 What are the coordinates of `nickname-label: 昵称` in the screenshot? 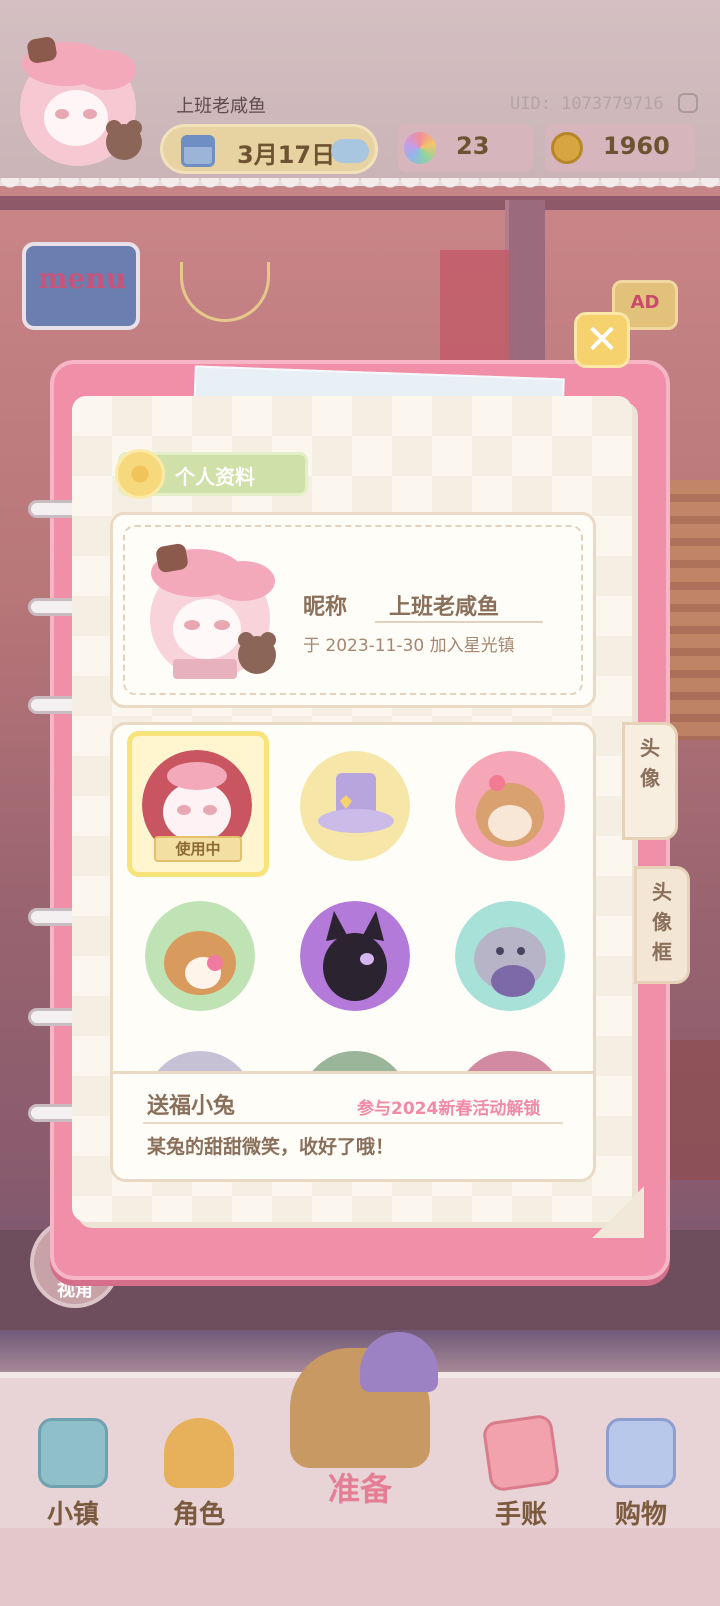 It's located at (325, 607).